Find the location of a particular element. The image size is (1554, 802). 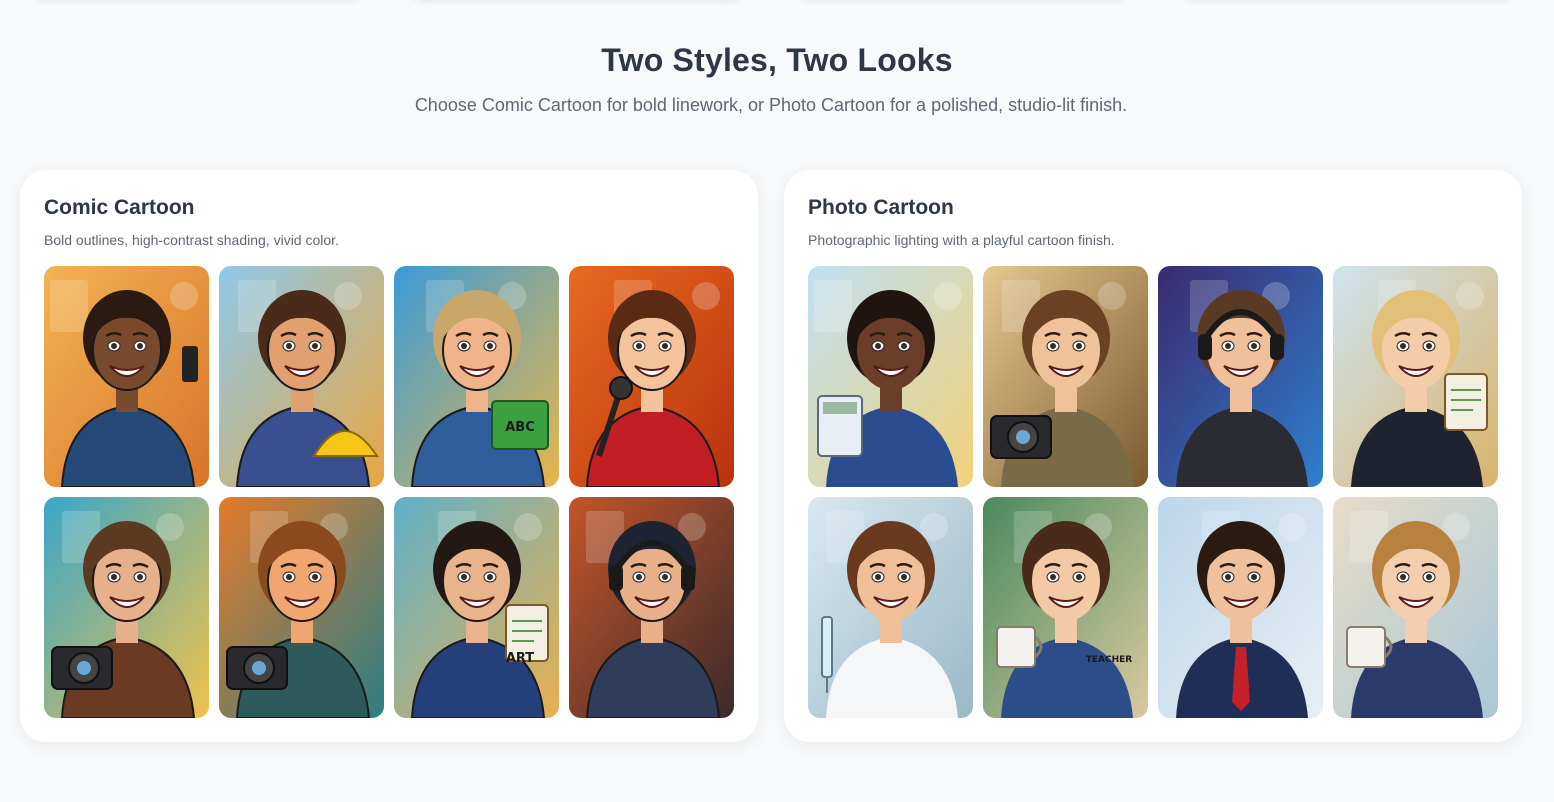

cartoon-sample-image: TEACHER is located at coordinates (1065, 607).